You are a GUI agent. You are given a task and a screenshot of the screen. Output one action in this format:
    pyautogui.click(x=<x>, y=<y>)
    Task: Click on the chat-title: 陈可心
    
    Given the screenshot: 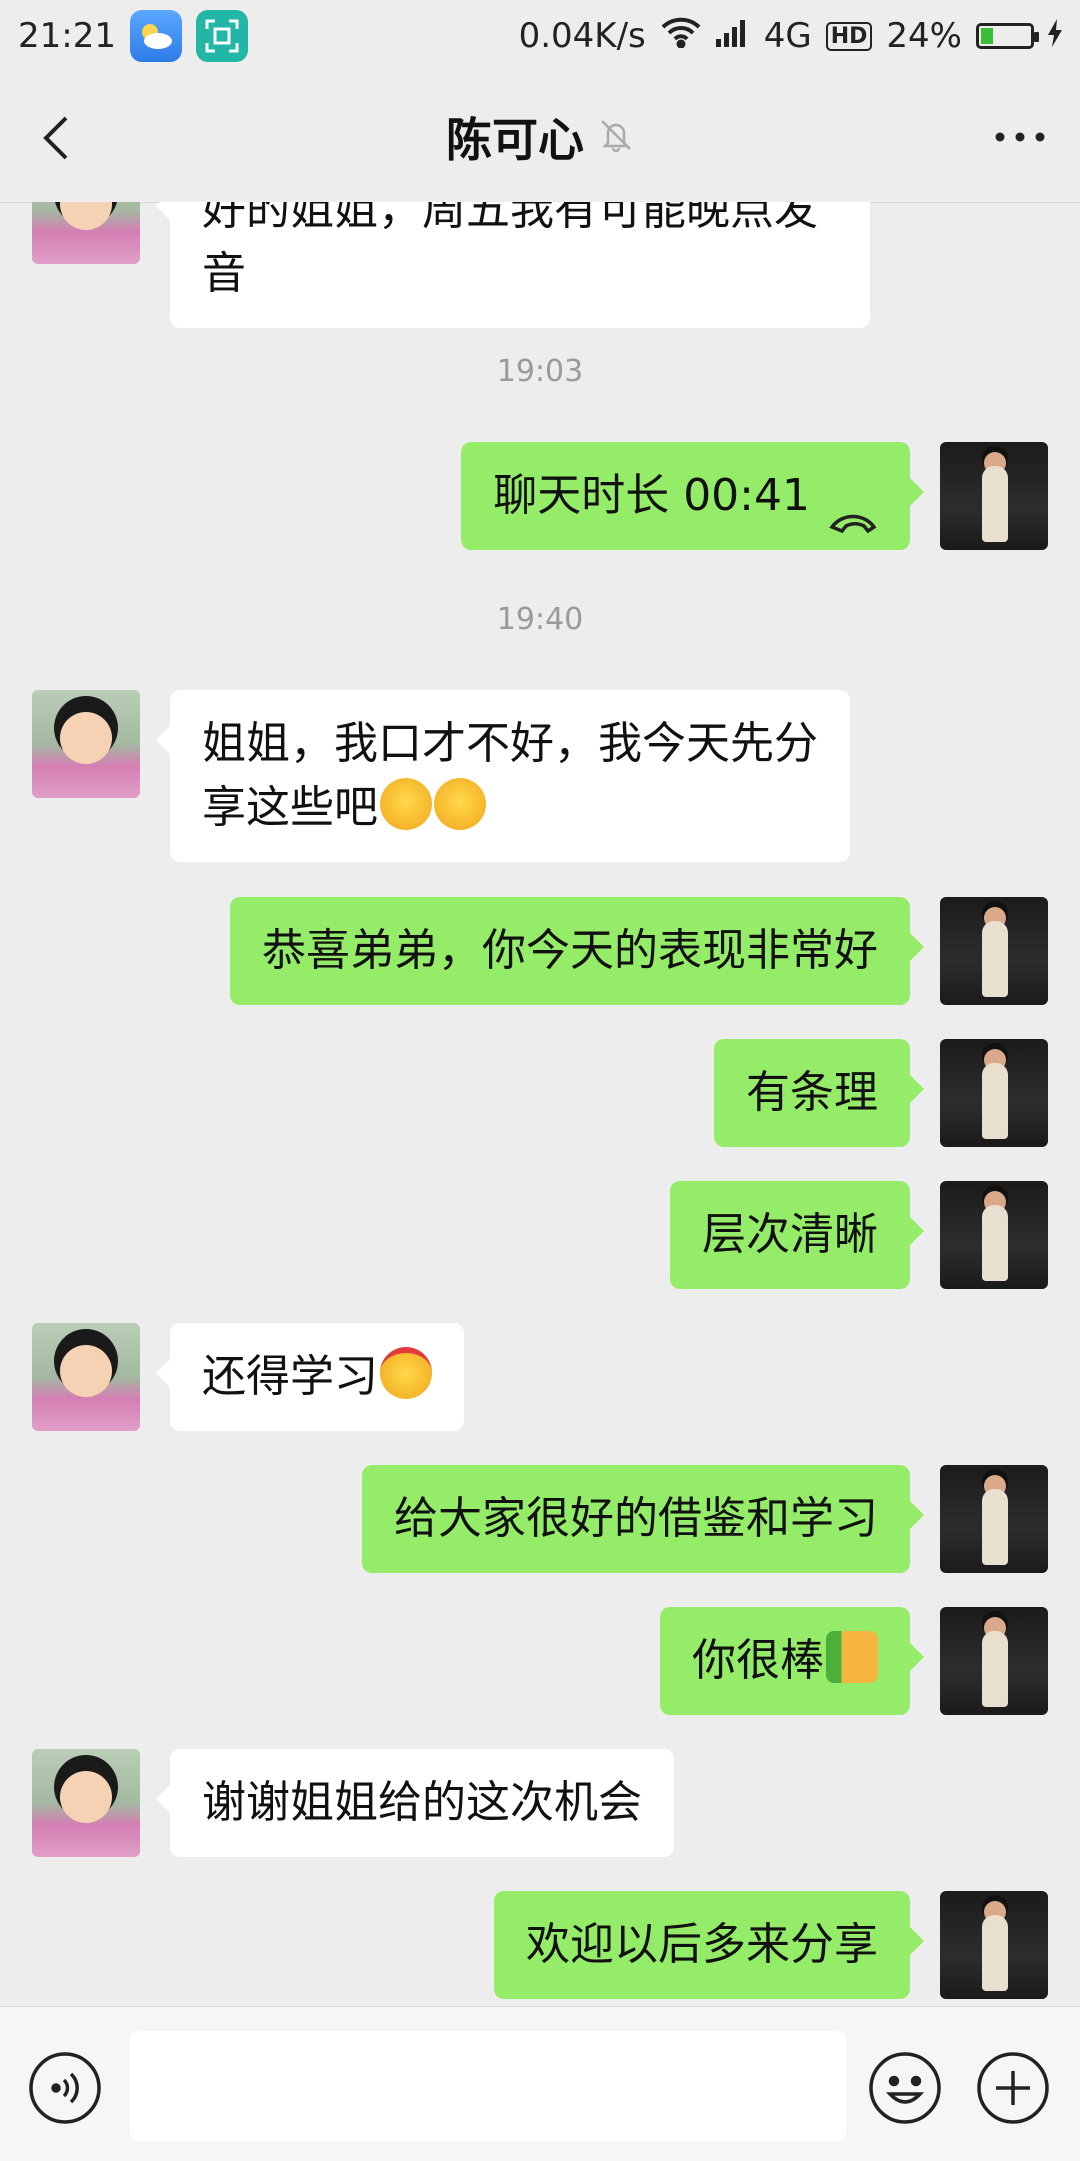 What is the action you would take?
    pyautogui.click(x=515, y=140)
    